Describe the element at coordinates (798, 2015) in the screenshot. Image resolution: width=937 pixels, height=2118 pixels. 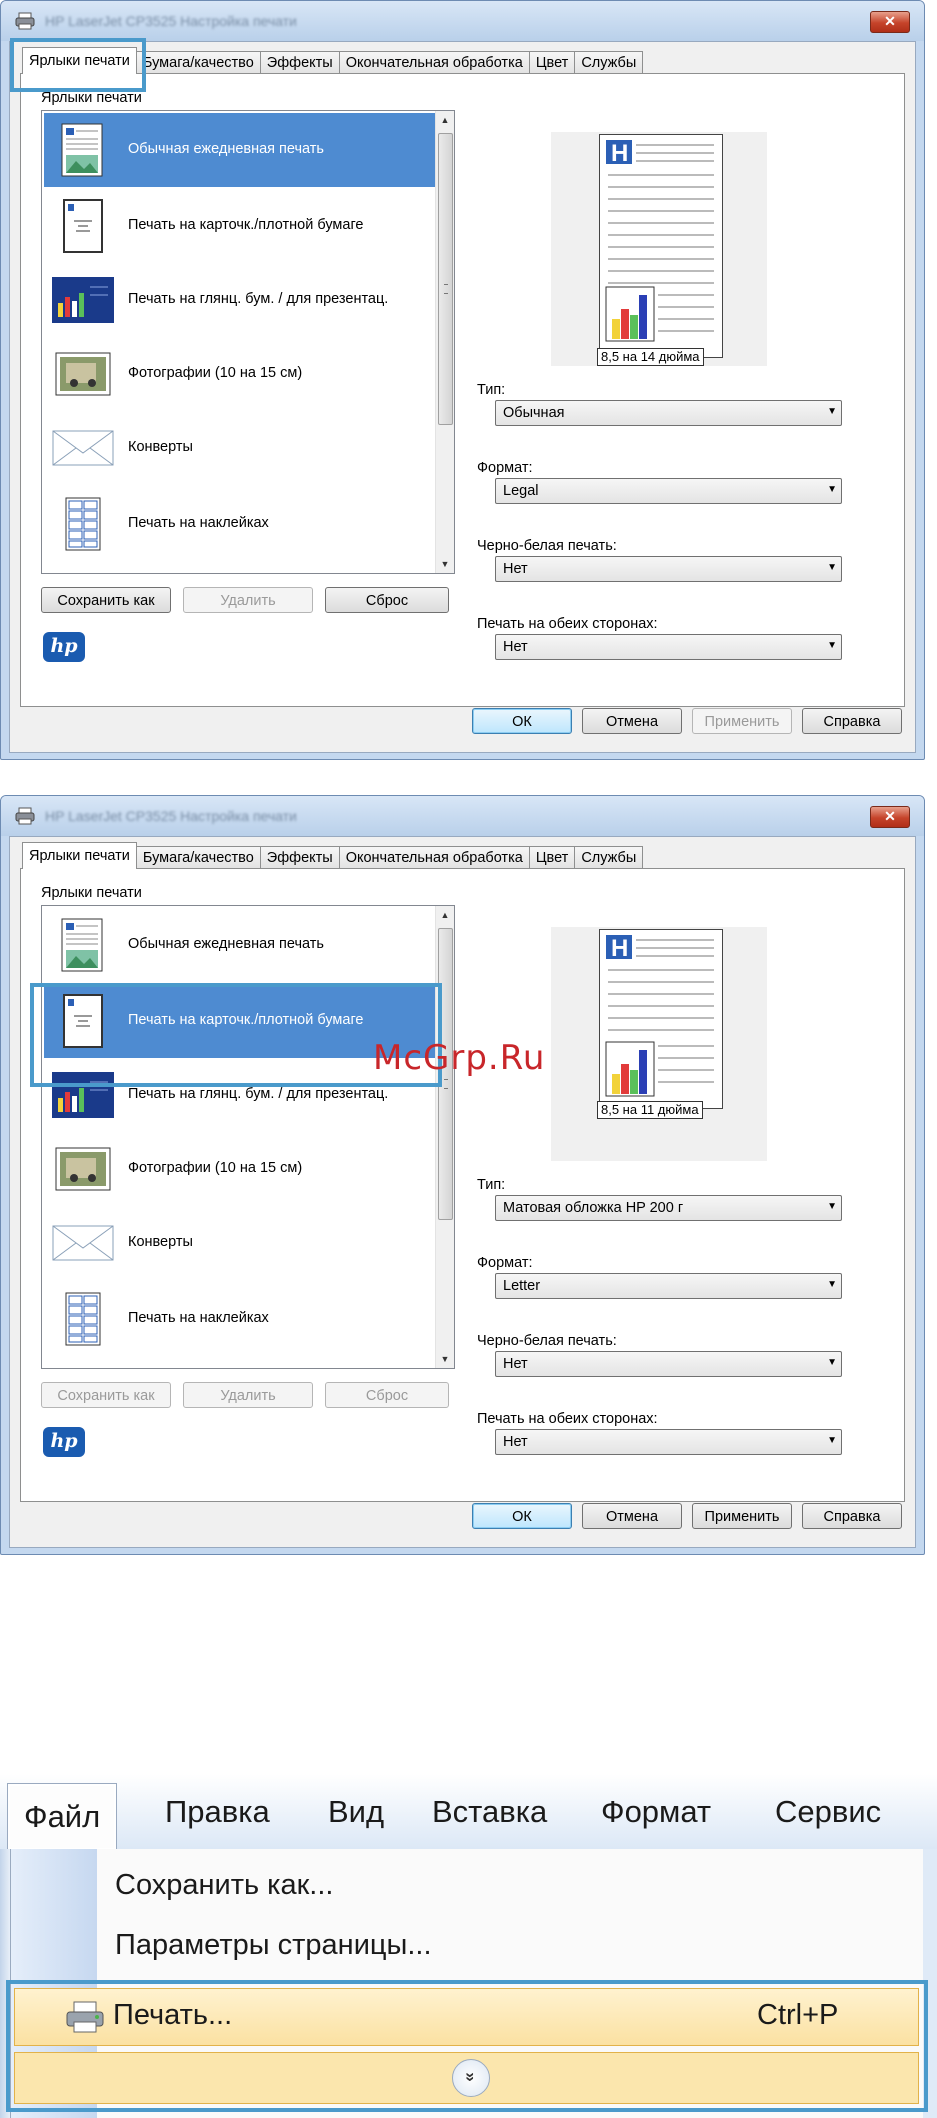
I see `menu-item-print-shortcut: Ctrl+P` at that location.